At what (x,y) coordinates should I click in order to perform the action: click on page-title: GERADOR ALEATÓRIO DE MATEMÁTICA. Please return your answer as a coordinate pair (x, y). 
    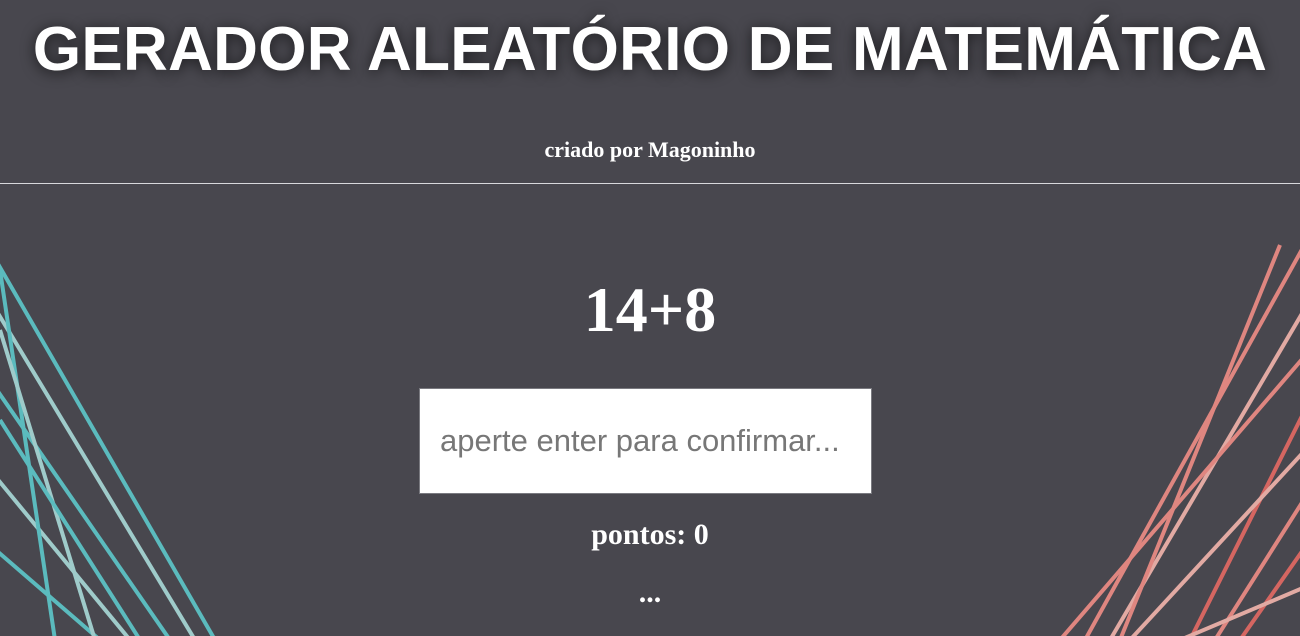
    Looking at the image, I should click on (650, 49).